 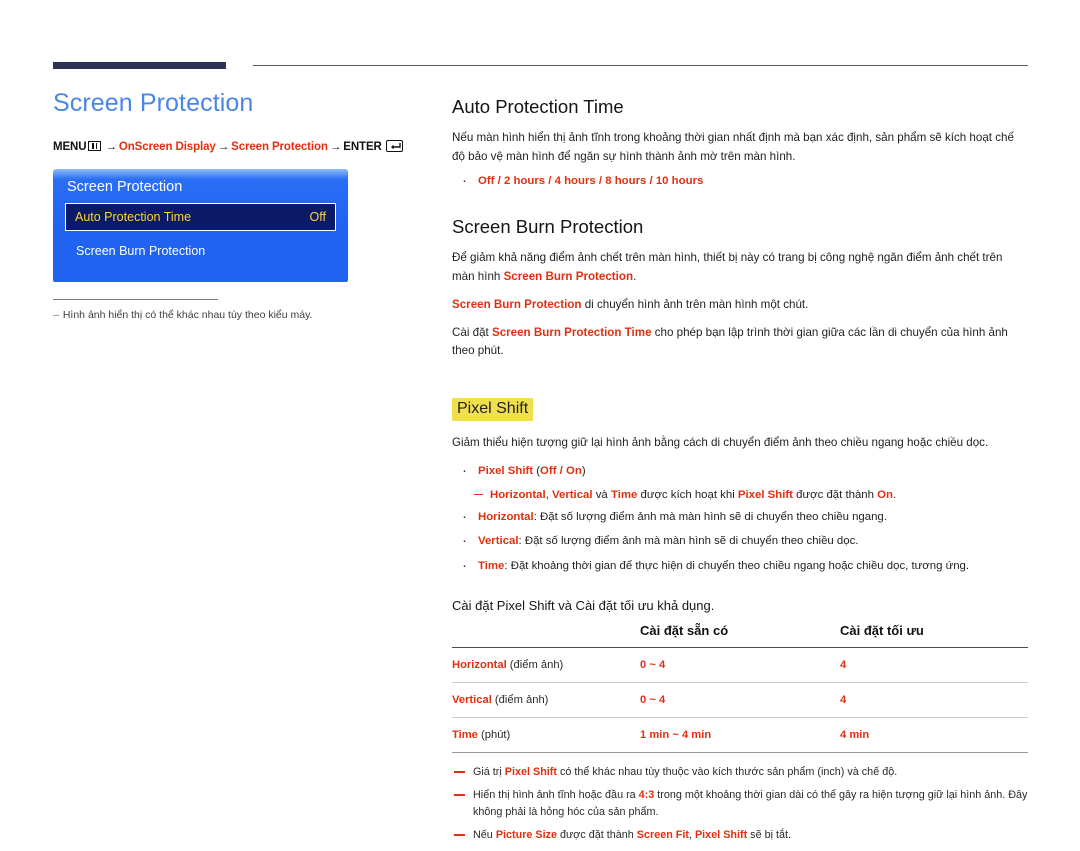 What do you see at coordinates (740, 471) in the screenshot?
I see `list-item-pixel-shift: Pixel Shift (Off / On)` at bounding box center [740, 471].